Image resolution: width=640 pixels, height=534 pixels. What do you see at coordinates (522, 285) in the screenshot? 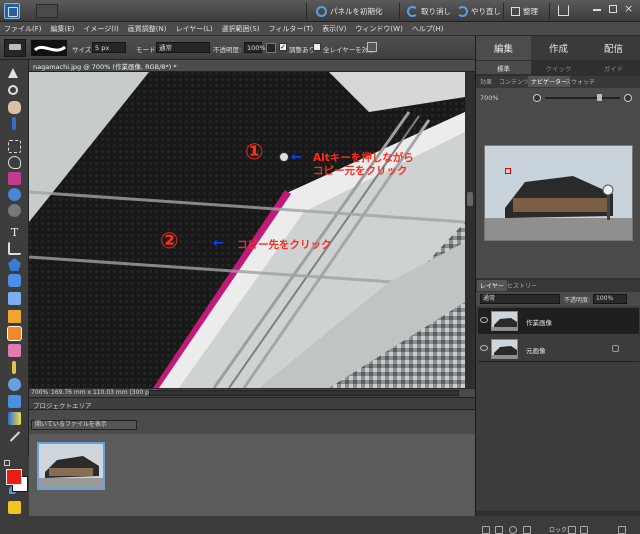
I see `tab-history: ヒストリー` at bounding box center [522, 285].